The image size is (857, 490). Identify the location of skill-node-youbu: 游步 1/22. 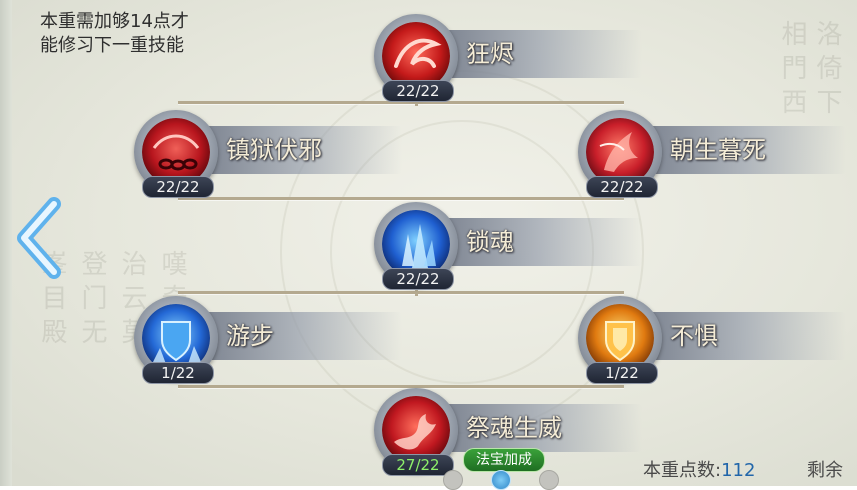
(269, 340).